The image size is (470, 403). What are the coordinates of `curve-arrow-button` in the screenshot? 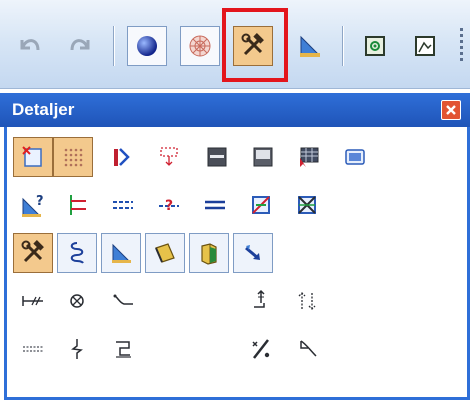 It's located at (307, 349).